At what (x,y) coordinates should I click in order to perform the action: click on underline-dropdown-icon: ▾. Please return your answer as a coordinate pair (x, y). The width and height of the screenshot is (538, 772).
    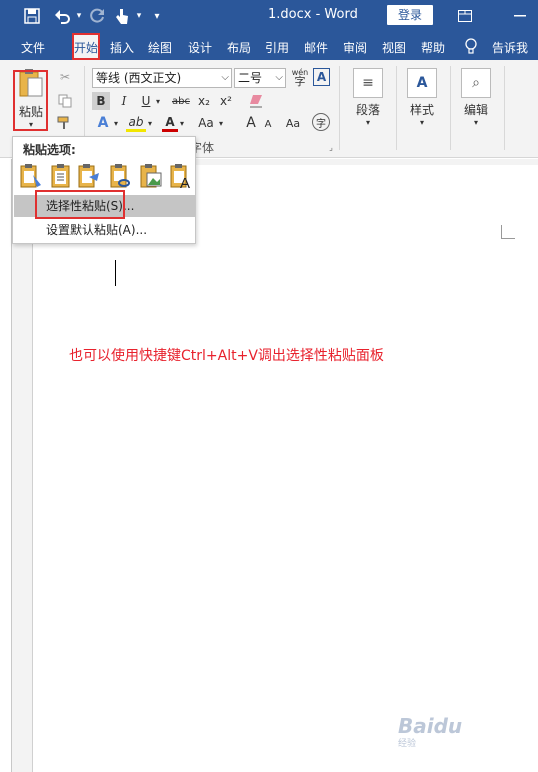
    Looking at the image, I should click on (158, 101).